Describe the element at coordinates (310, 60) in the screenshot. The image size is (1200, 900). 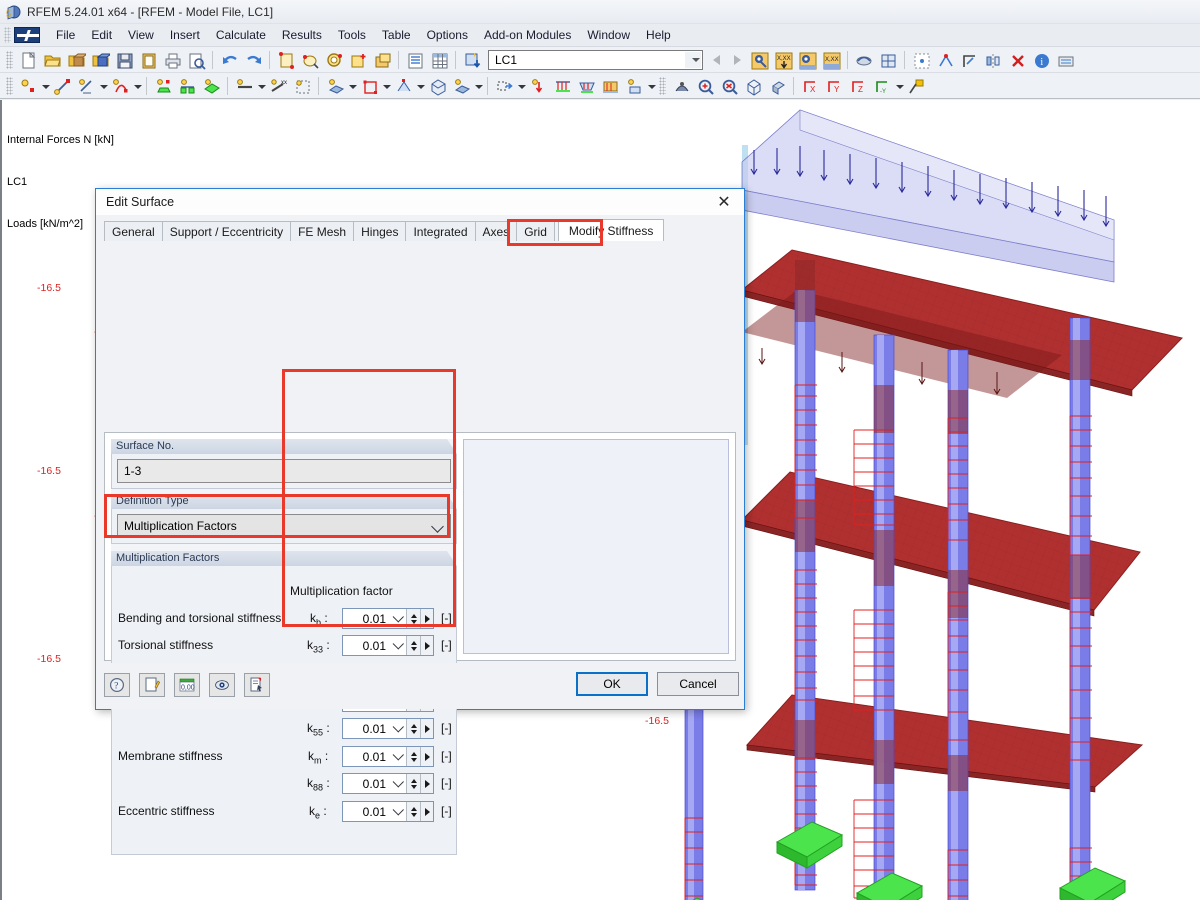
I see `select-by-rubber-icon` at that location.